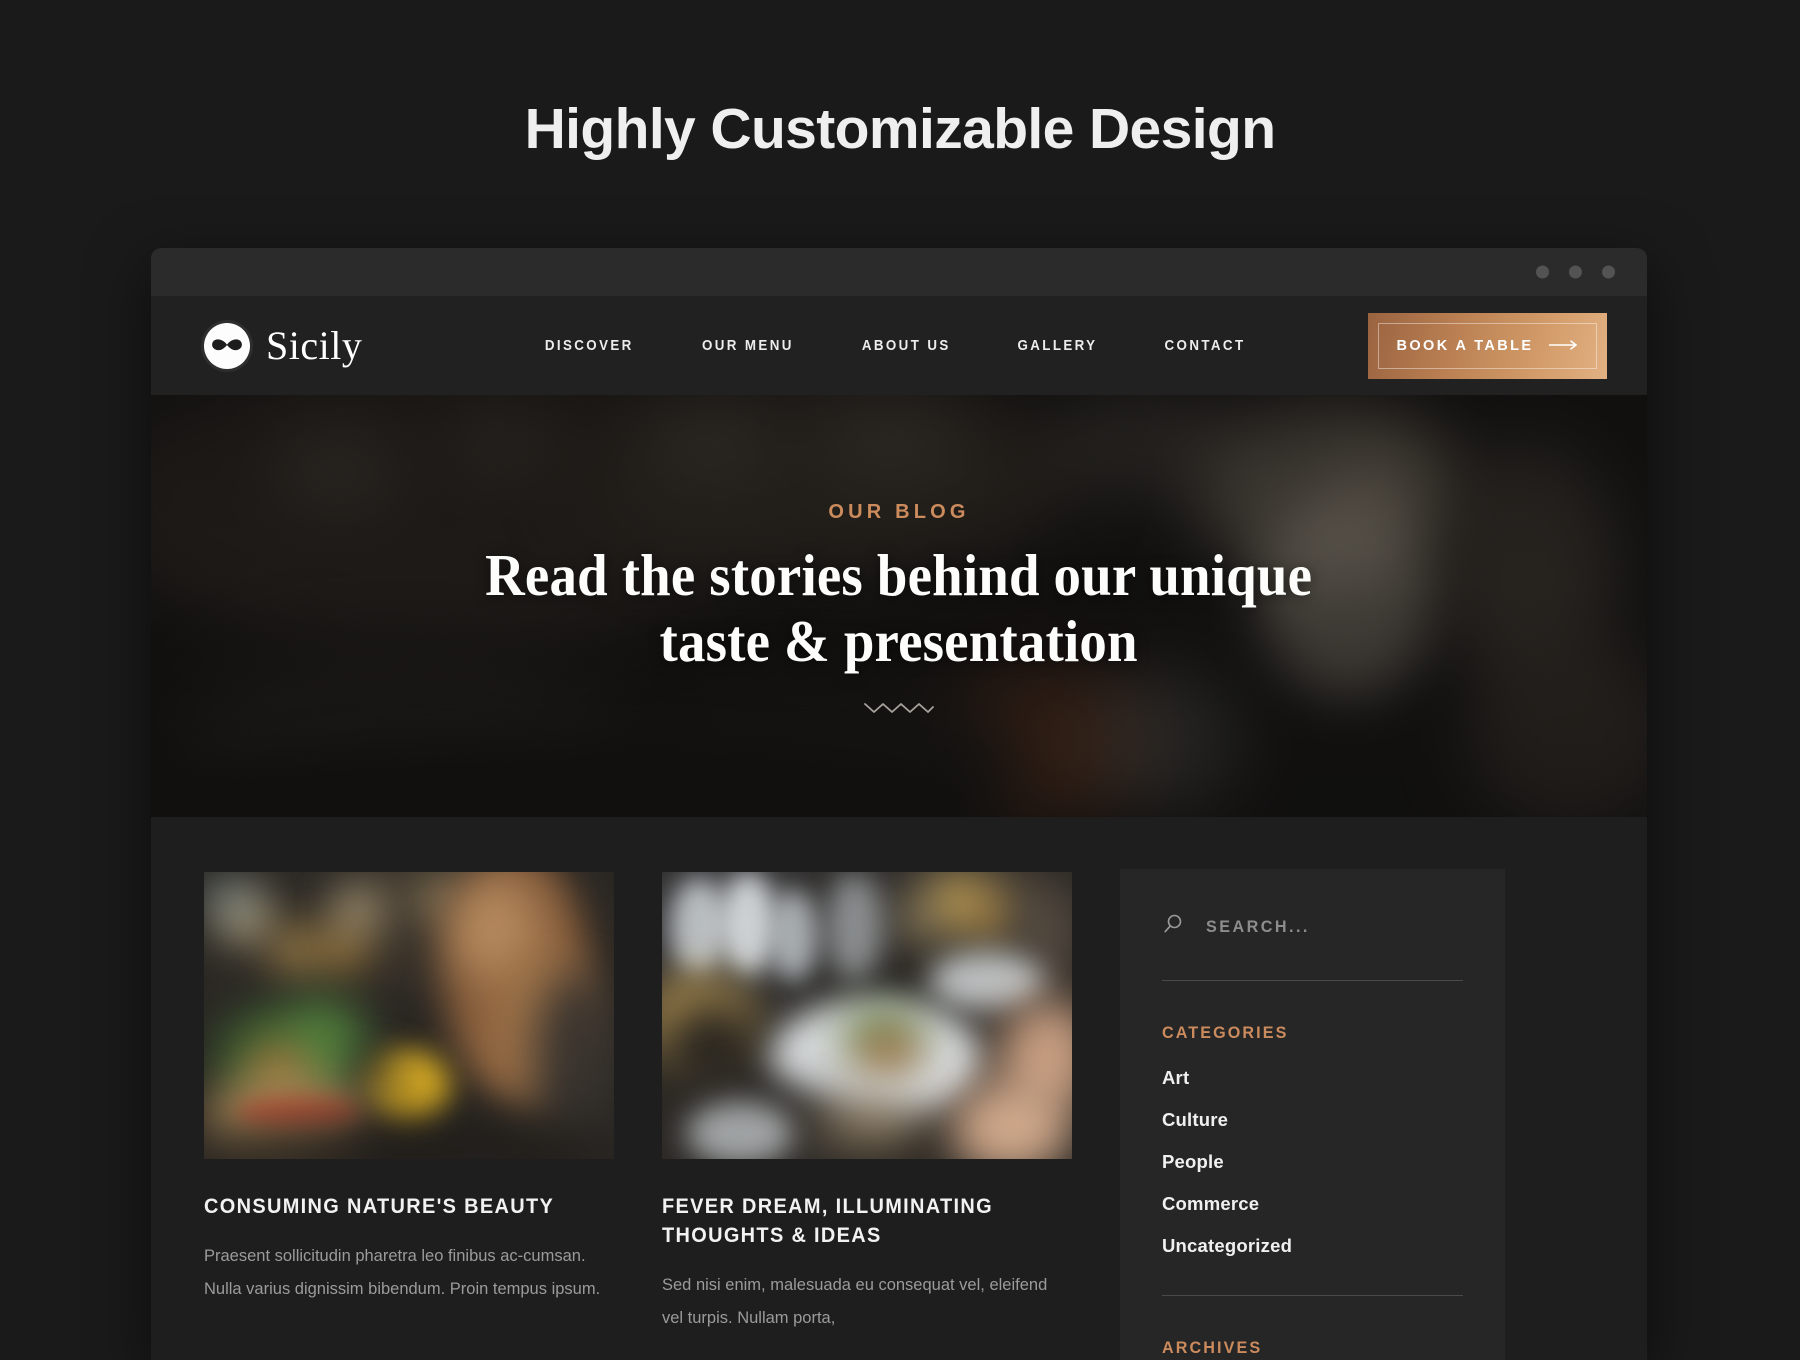 The image size is (1800, 1360). What do you see at coordinates (1210, 1203) in the screenshot?
I see `category-link-commerce: Commerce` at bounding box center [1210, 1203].